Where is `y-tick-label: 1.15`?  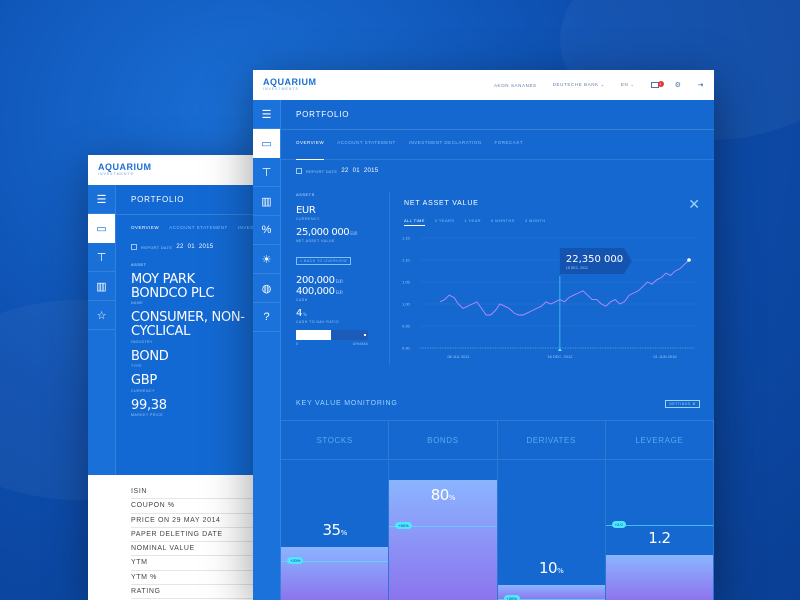
y-tick-label: 1.15 is located at coordinates (406, 238).